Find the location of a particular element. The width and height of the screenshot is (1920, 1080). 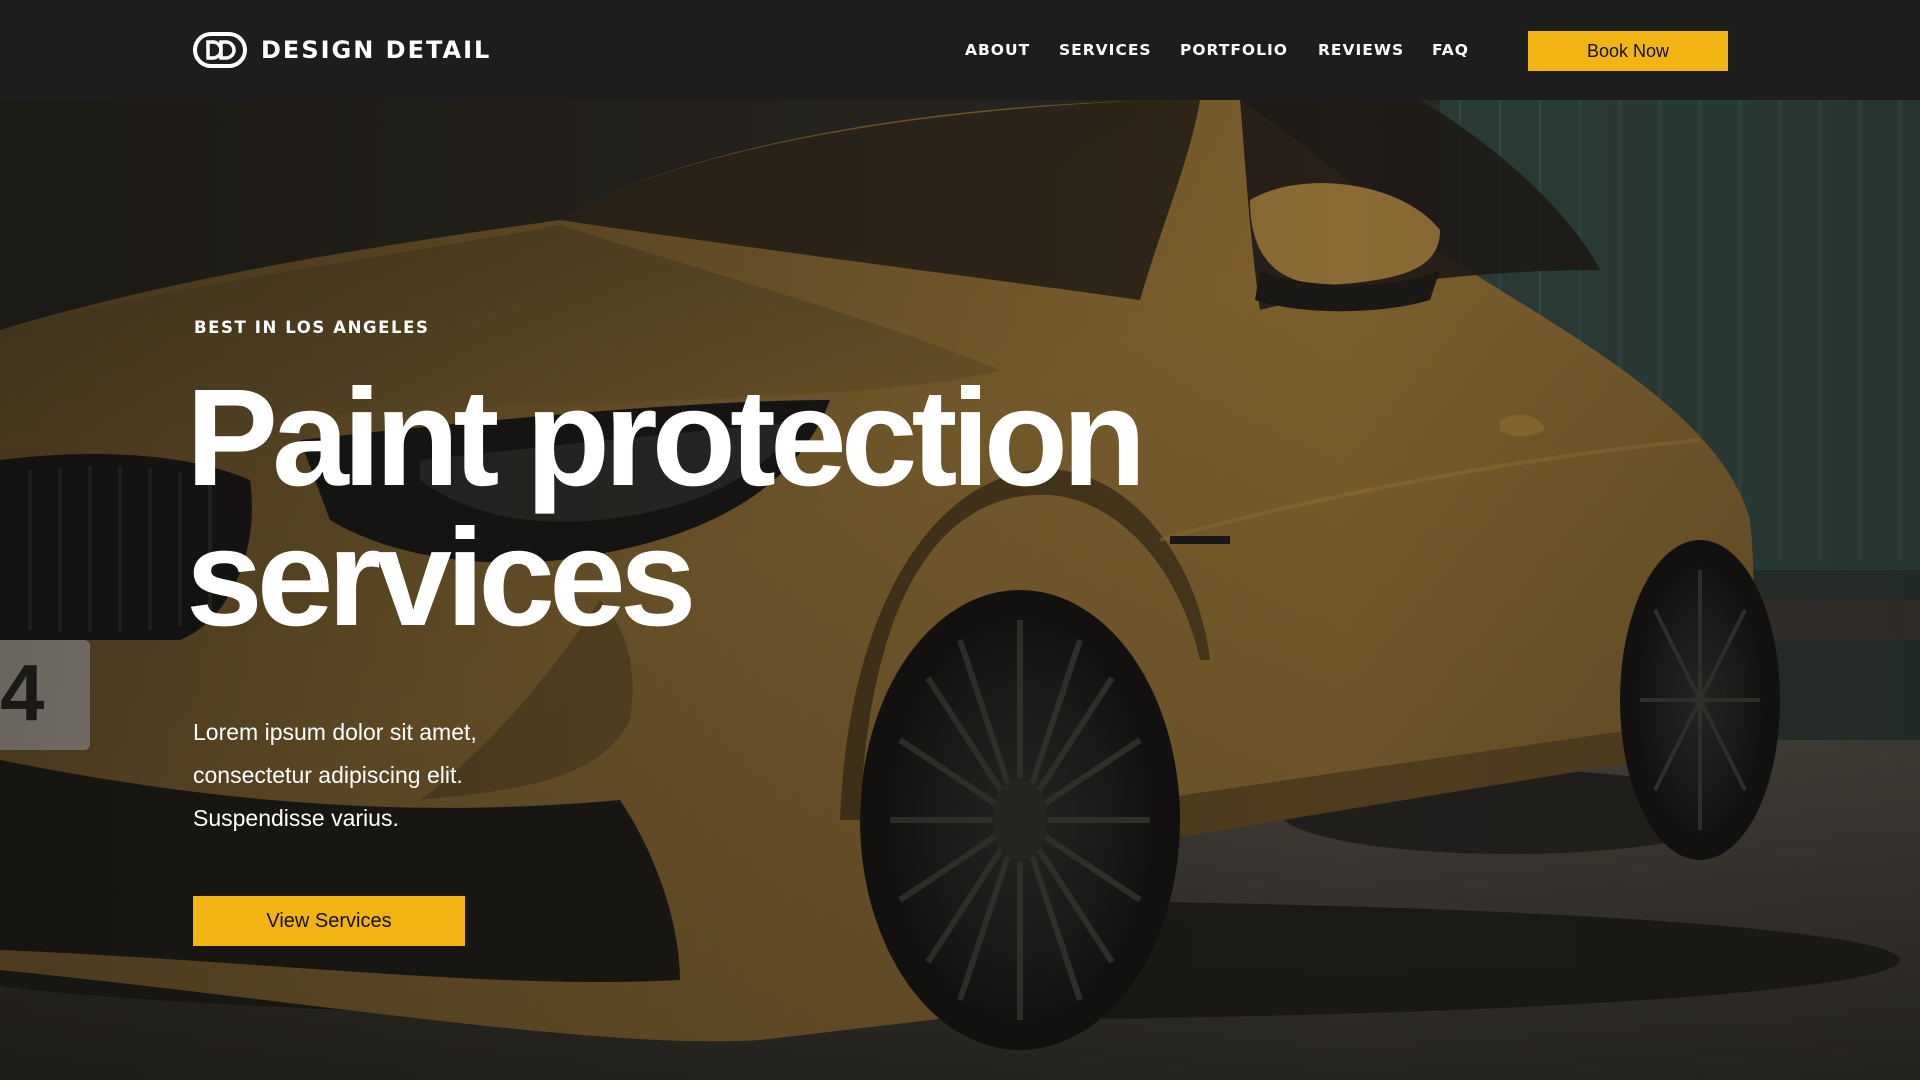

hero-headline-line-2: services is located at coordinates (441, 578).